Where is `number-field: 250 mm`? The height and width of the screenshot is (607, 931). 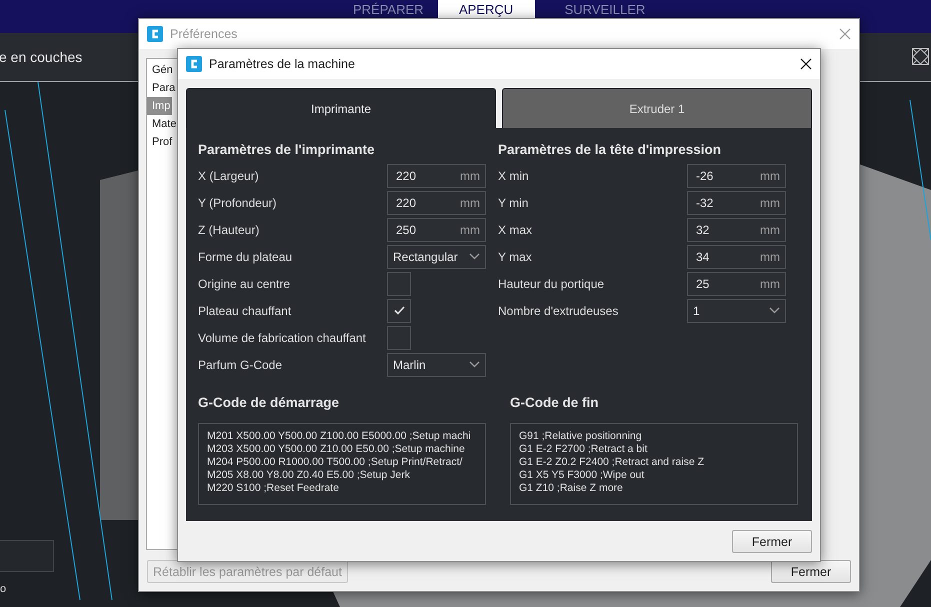
number-field: 250 mm is located at coordinates (436, 230).